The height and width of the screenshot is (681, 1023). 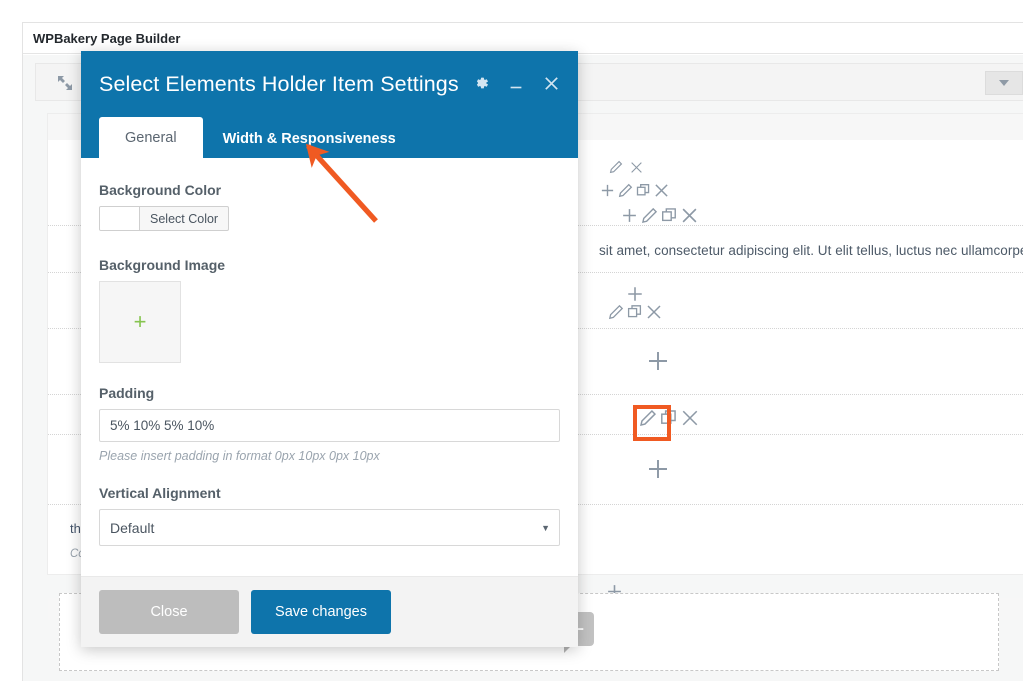 I want to click on field-background-image: Background Image +, so click(x=329, y=310).